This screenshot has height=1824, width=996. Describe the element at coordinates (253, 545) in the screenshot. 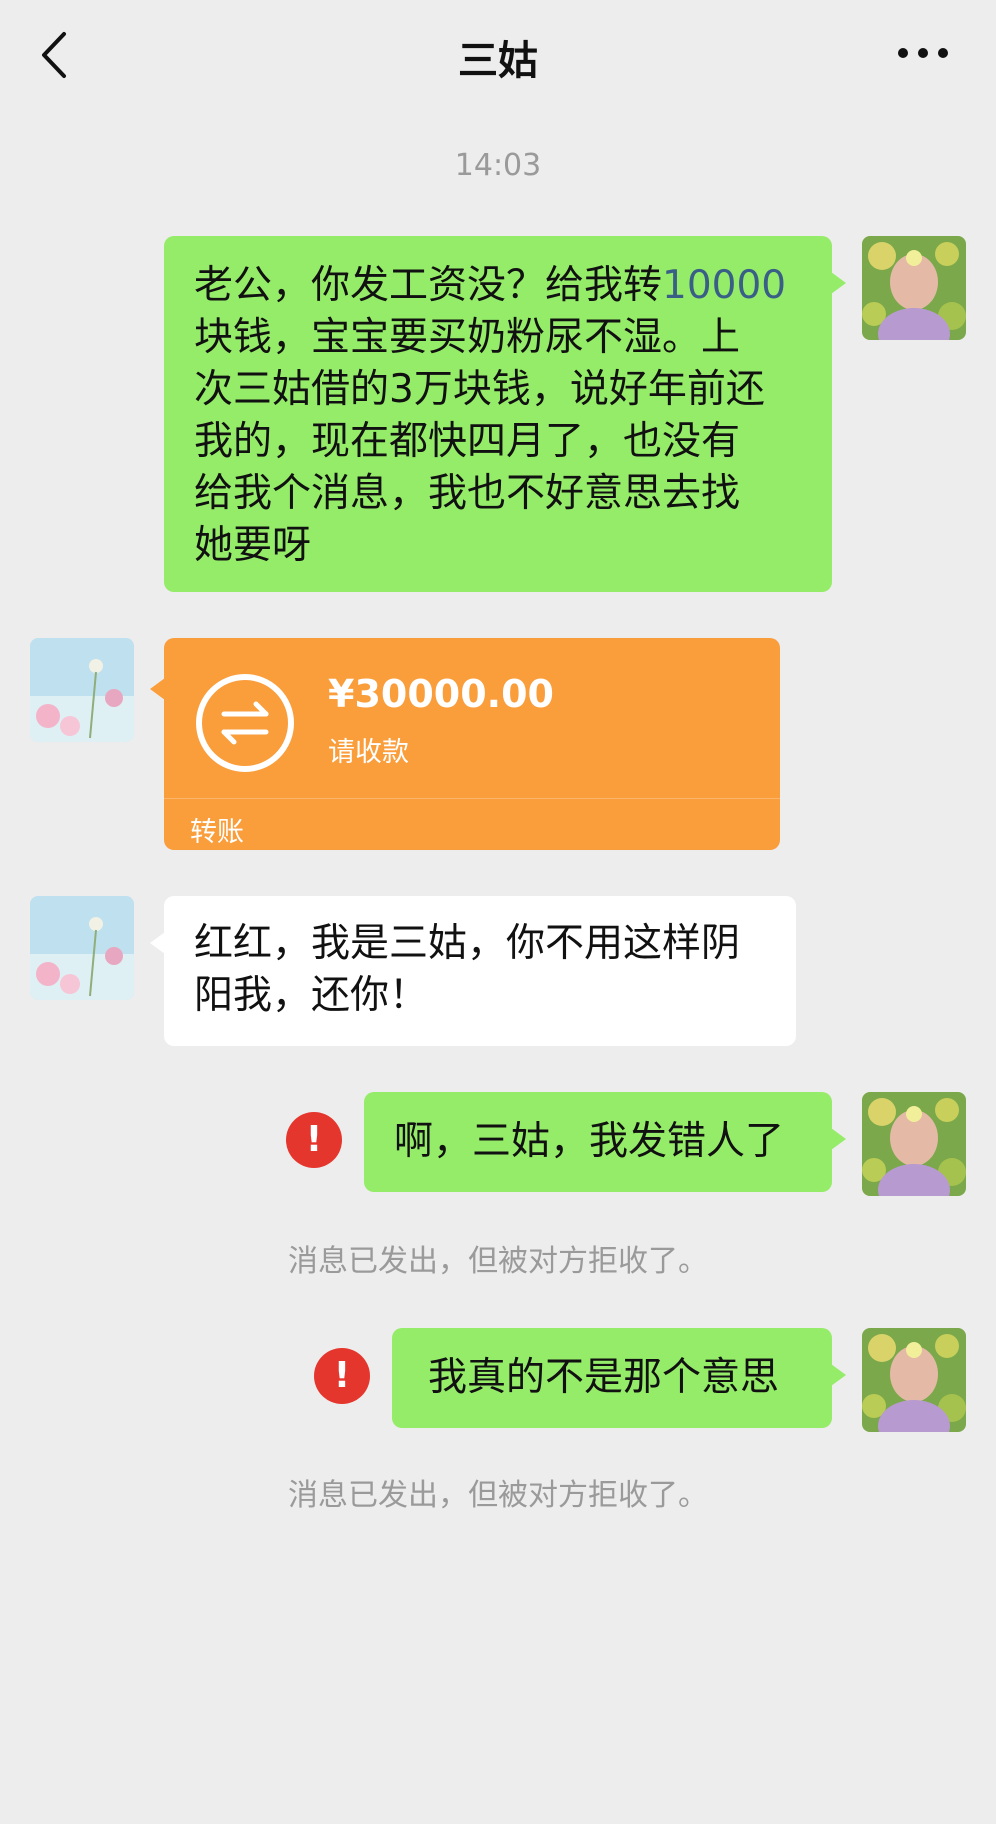

I see `message-line: 她要呀` at that location.